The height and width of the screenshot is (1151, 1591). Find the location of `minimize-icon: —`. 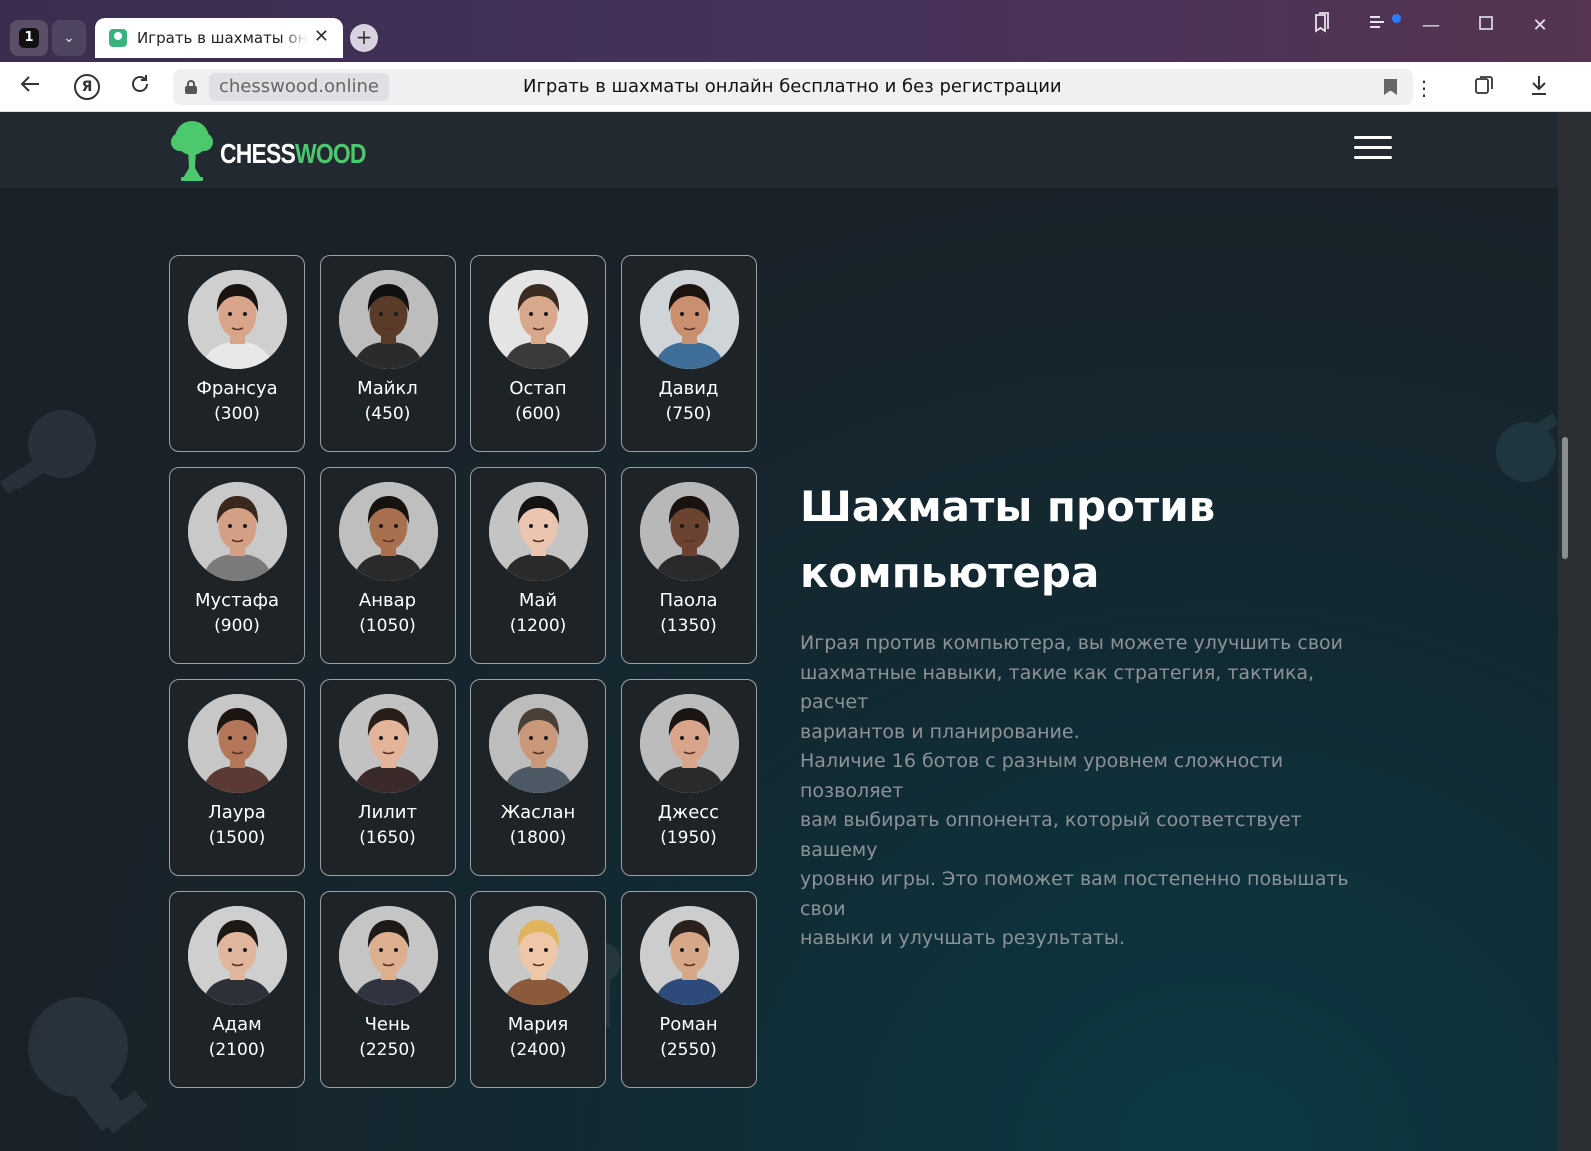

minimize-icon: — is located at coordinates (1431, 26).